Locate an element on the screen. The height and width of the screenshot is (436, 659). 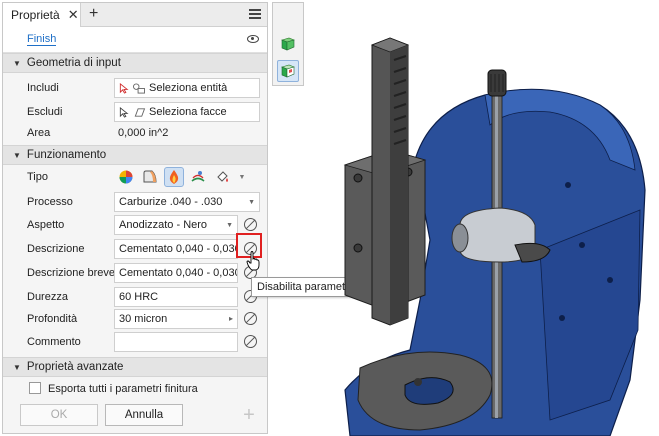
export-checkbox-label: Esporta tutti i parametri finitura is located at coordinates (123, 389).